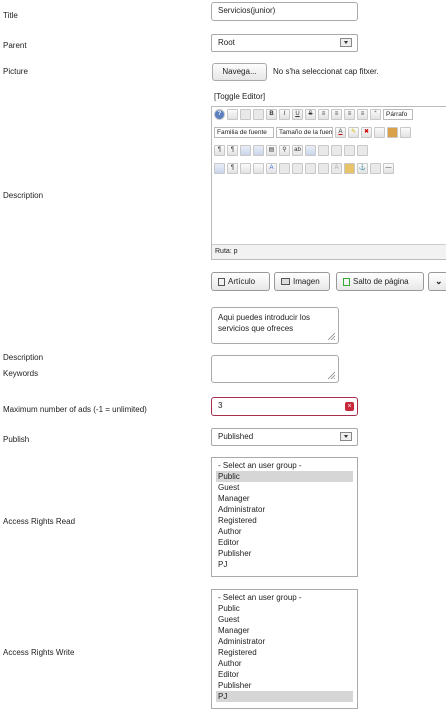  I want to click on bold-icon: B, so click(271, 114).